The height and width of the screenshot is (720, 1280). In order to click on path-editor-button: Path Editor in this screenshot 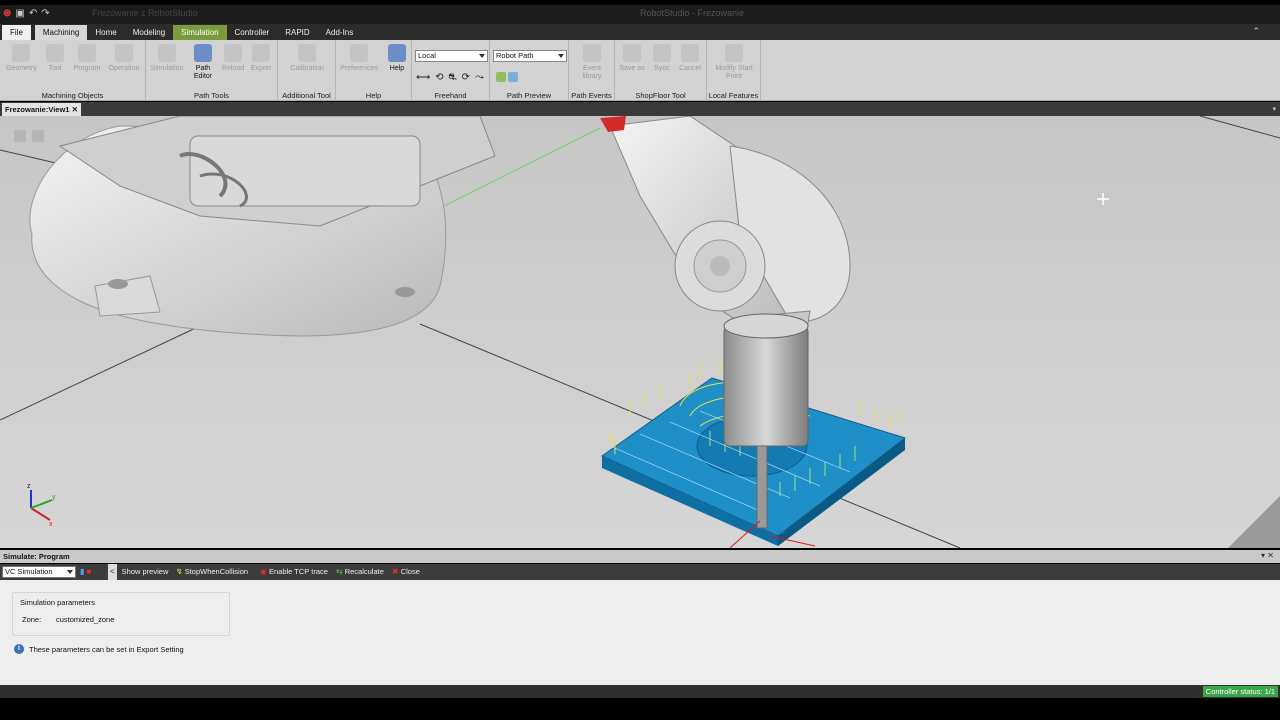, I will do `click(203, 62)`.